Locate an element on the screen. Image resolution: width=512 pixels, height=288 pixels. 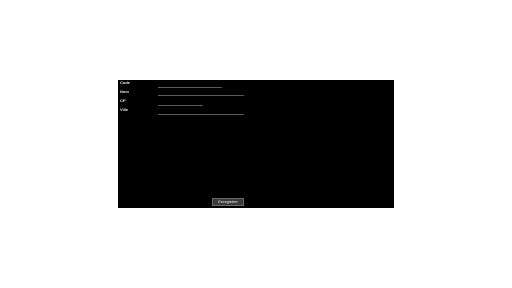
cp-label: CP is located at coordinates (123, 100).